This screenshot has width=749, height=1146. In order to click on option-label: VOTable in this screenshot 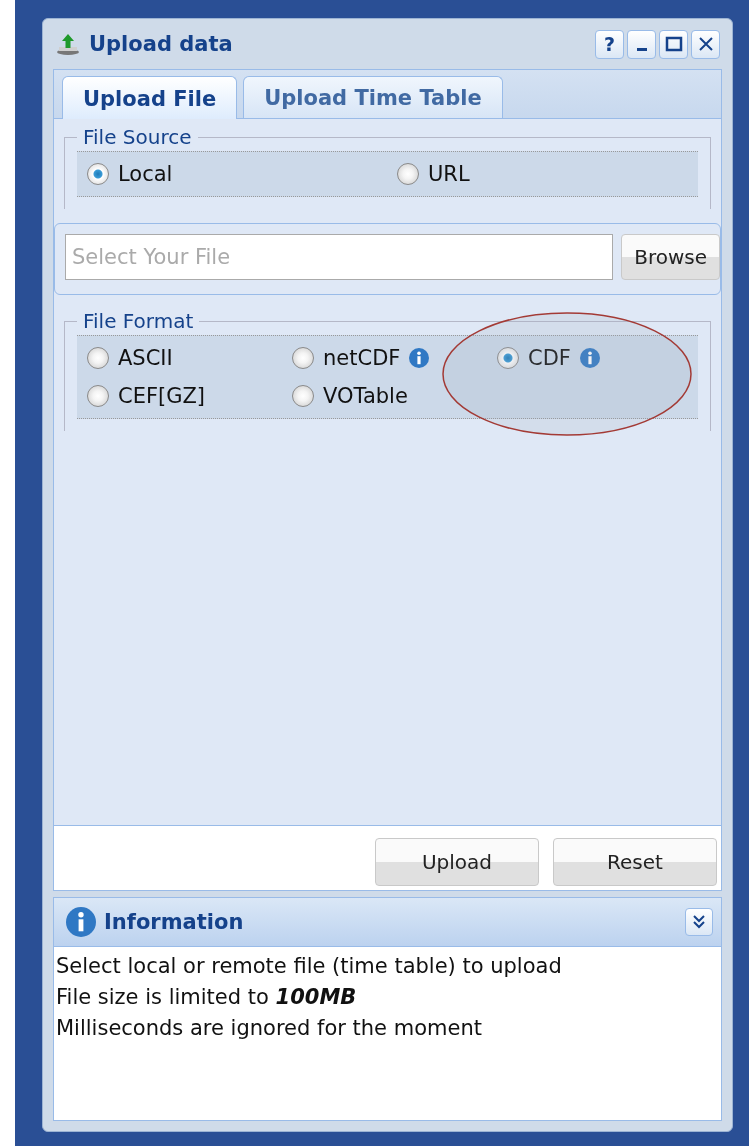, I will do `click(365, 396)`.